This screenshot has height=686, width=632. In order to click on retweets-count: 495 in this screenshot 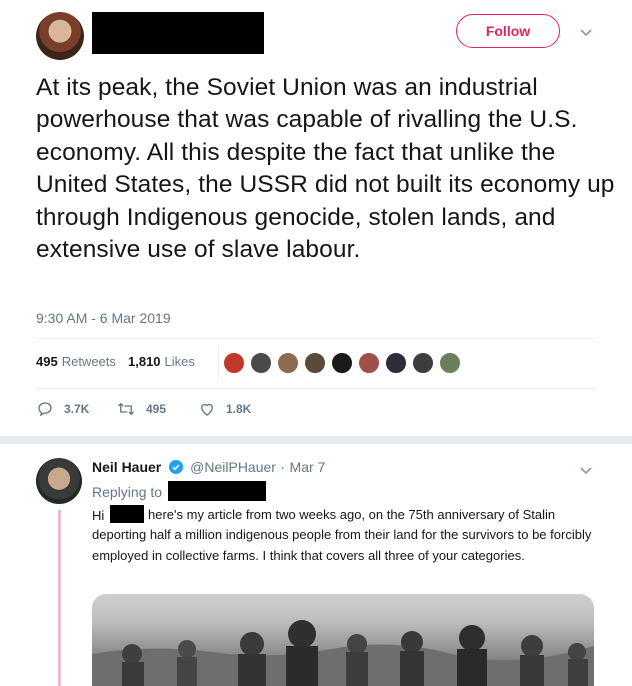, I will do `click(47, 361)`.